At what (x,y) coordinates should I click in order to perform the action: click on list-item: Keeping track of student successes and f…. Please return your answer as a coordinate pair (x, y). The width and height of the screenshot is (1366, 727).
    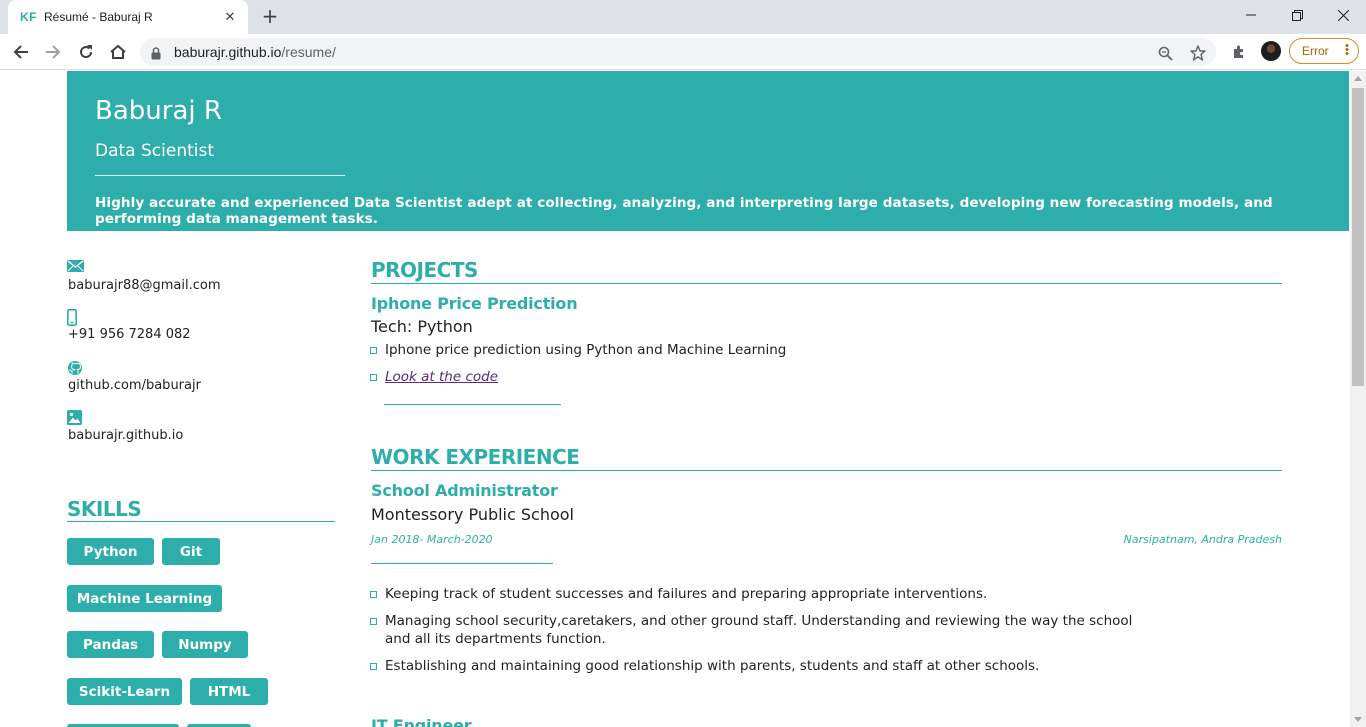
    Looking at the image, I should click on (757, 594).